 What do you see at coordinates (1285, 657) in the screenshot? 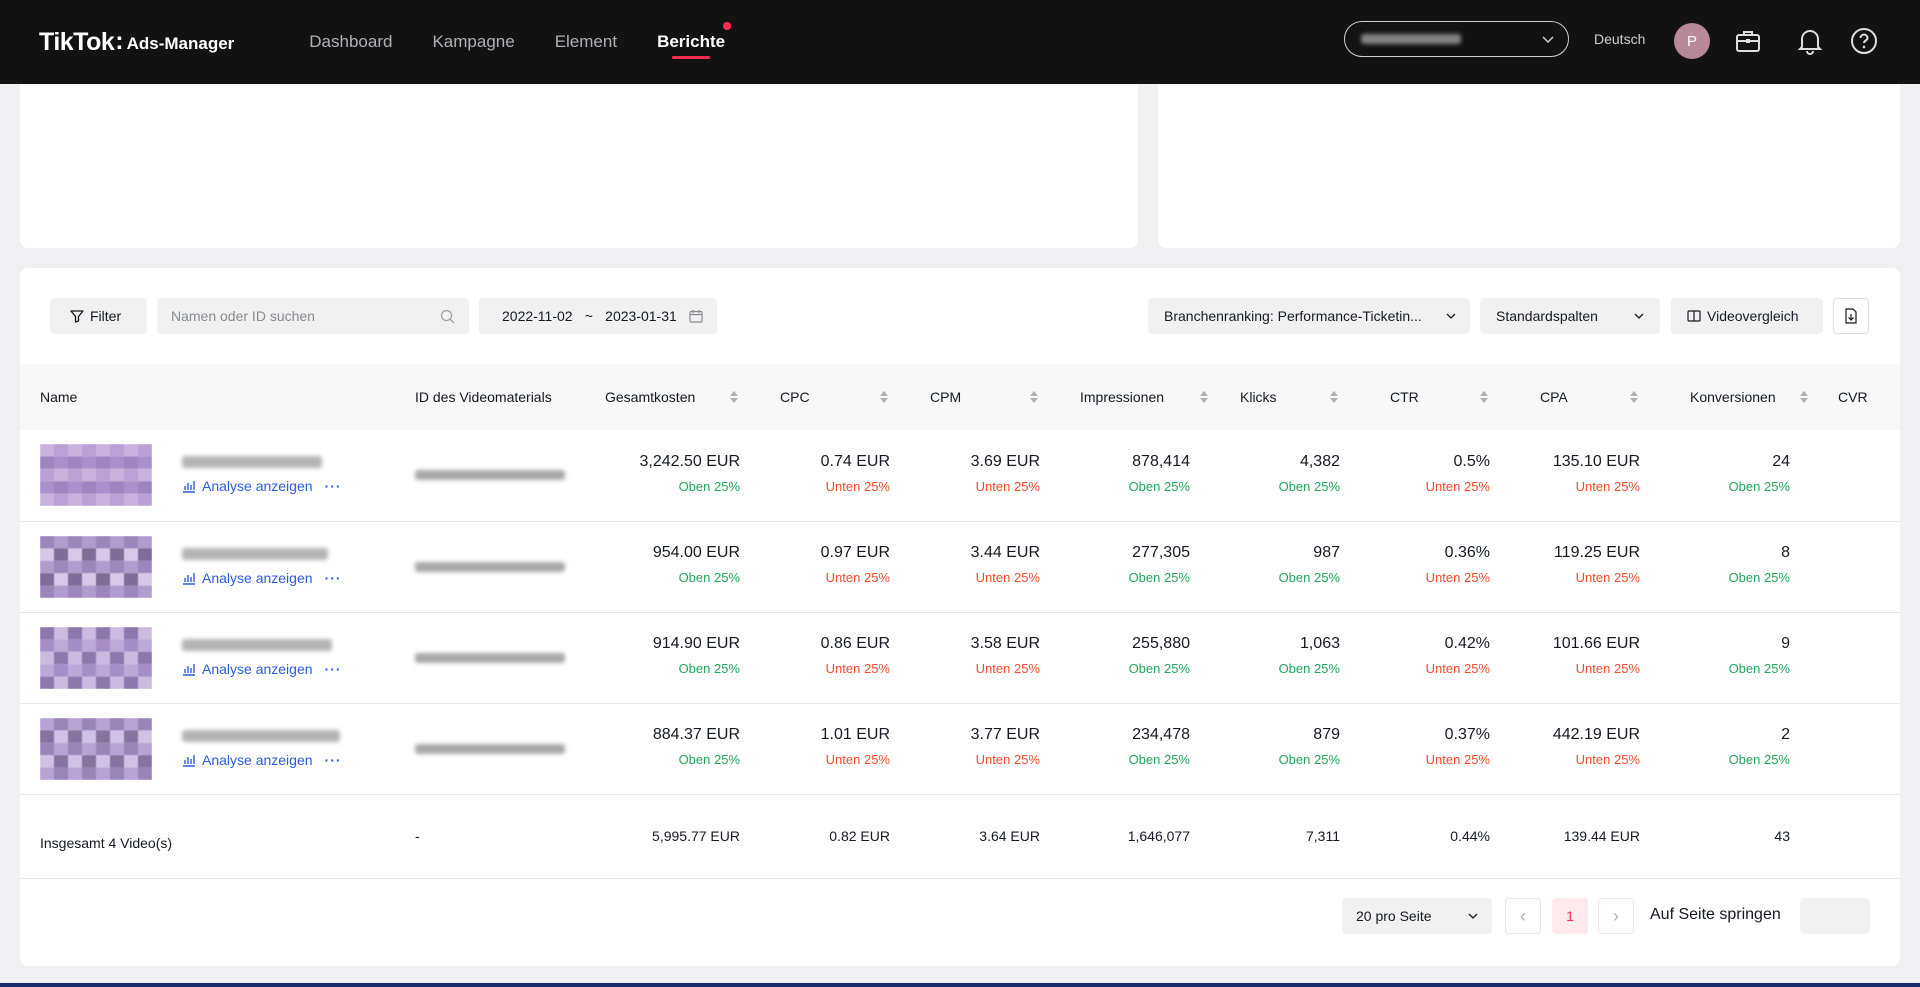
I see `klicks-cell: 1,063 Oben 25%` at bounding box center [1285, 657].